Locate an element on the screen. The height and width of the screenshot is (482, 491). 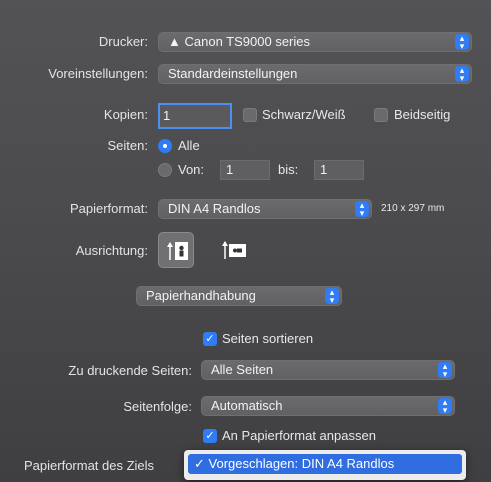
landscape-button is located at coordinates (232, 250).